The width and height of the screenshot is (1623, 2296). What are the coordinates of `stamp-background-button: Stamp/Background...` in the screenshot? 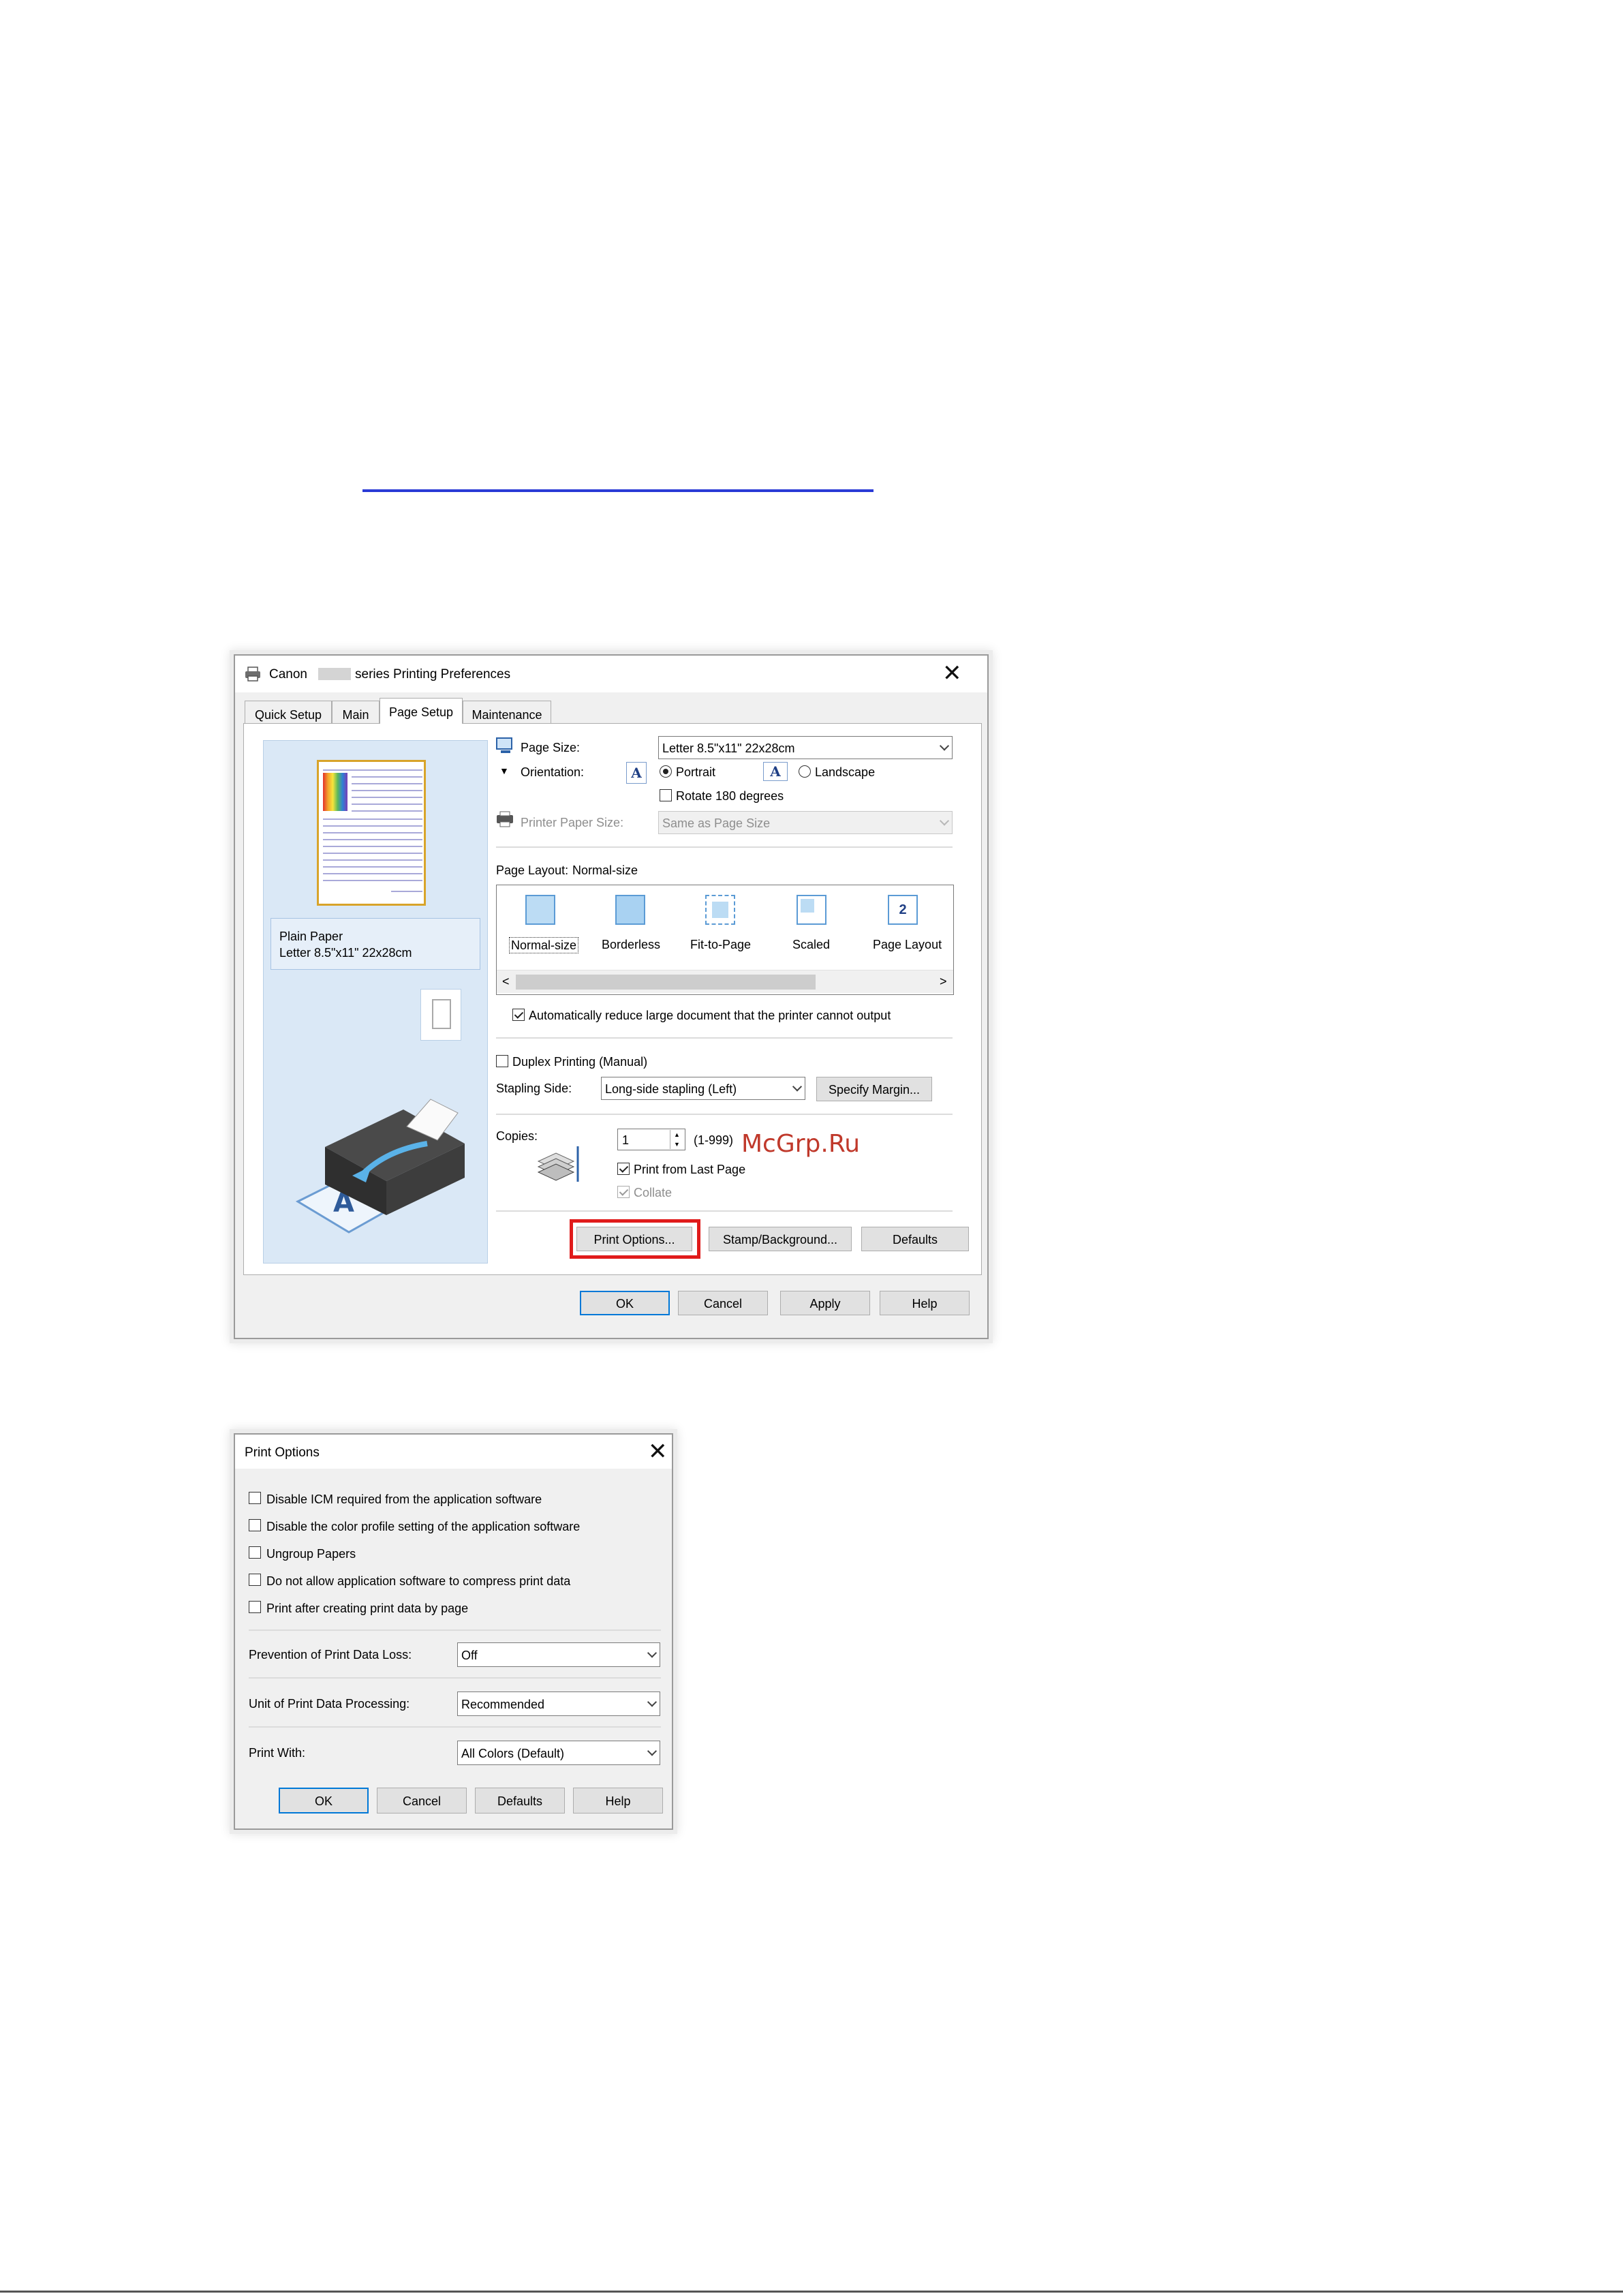 It's located at (780, 1239).